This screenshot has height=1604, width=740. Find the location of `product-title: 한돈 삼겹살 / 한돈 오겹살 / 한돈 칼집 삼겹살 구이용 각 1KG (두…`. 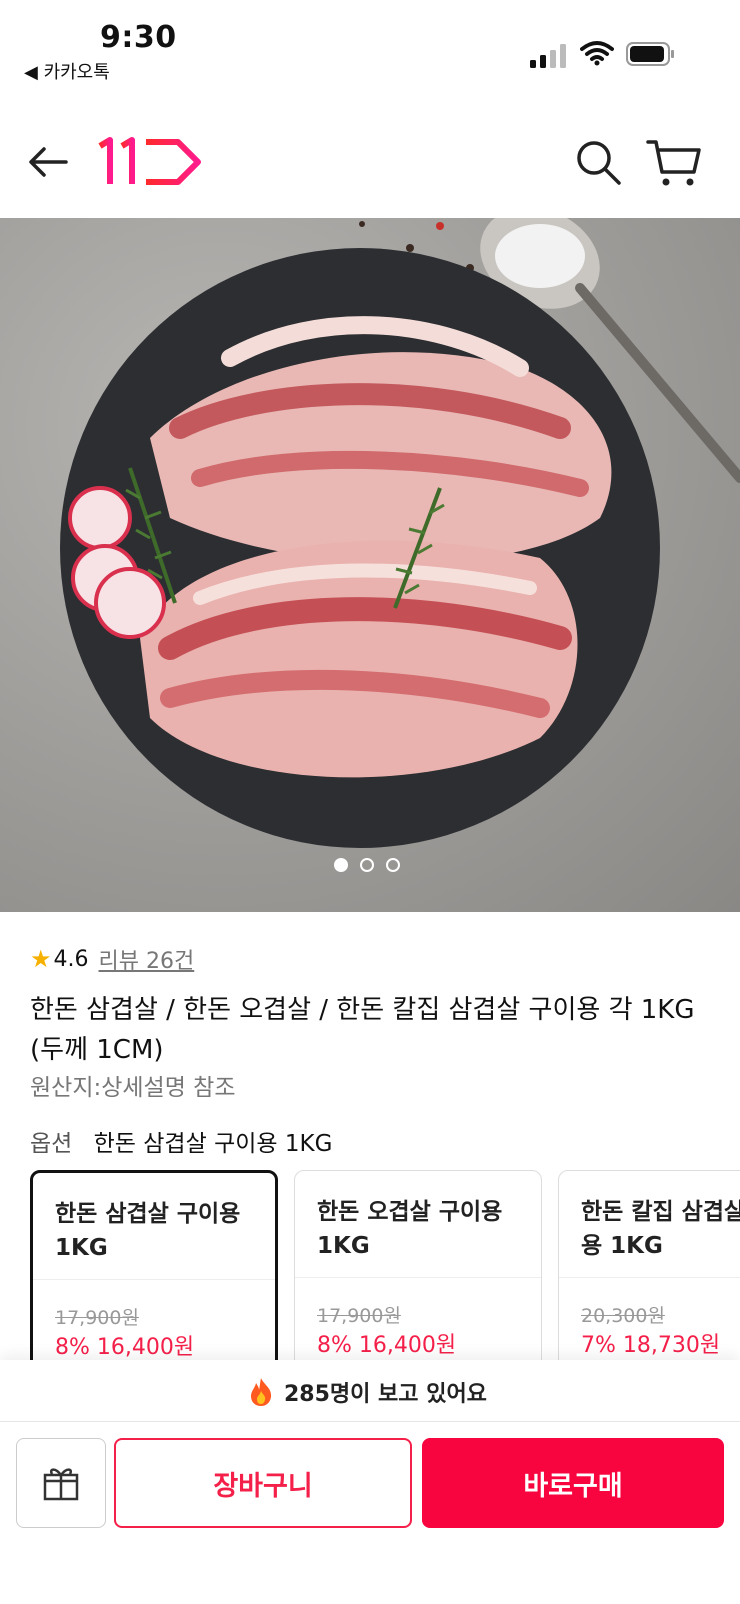

product-title: 한돈 삼겹살 / 한돈 오겹살 / 한돈 칼집 삼겹살 구이용 각 1KG (두… is located at coordinates (362, 1030).